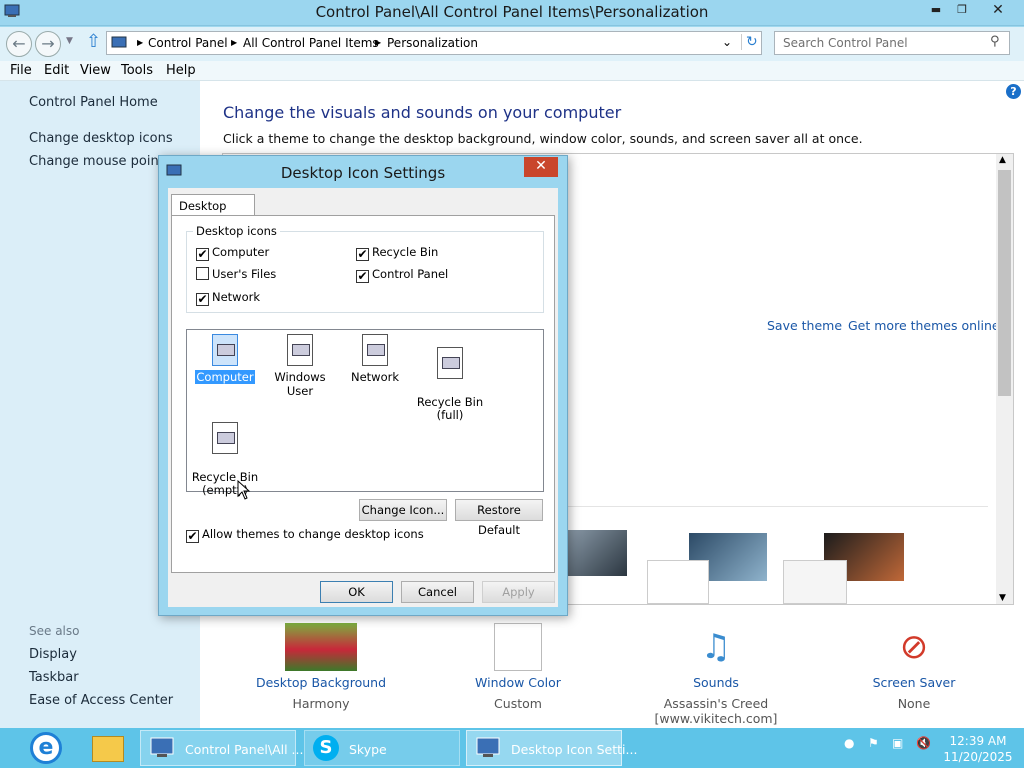  Describe the element at coordinates (375, 359) in the screenshot. I see `icon-item-network: Network` at that location.